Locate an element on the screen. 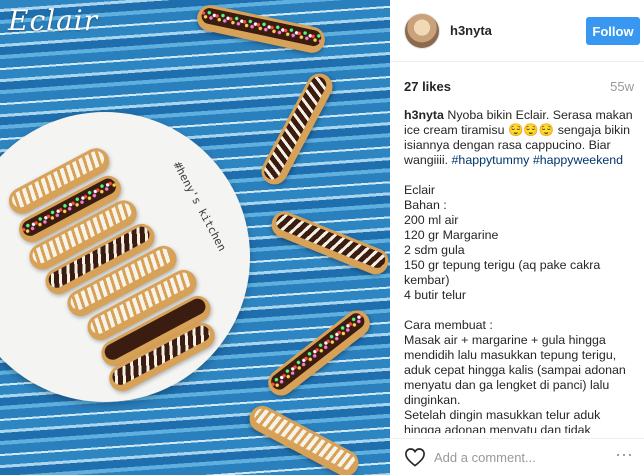 This screenshot has height=475, width=644. caption-line: 4 butir telur is located at coordinates (520, 295).